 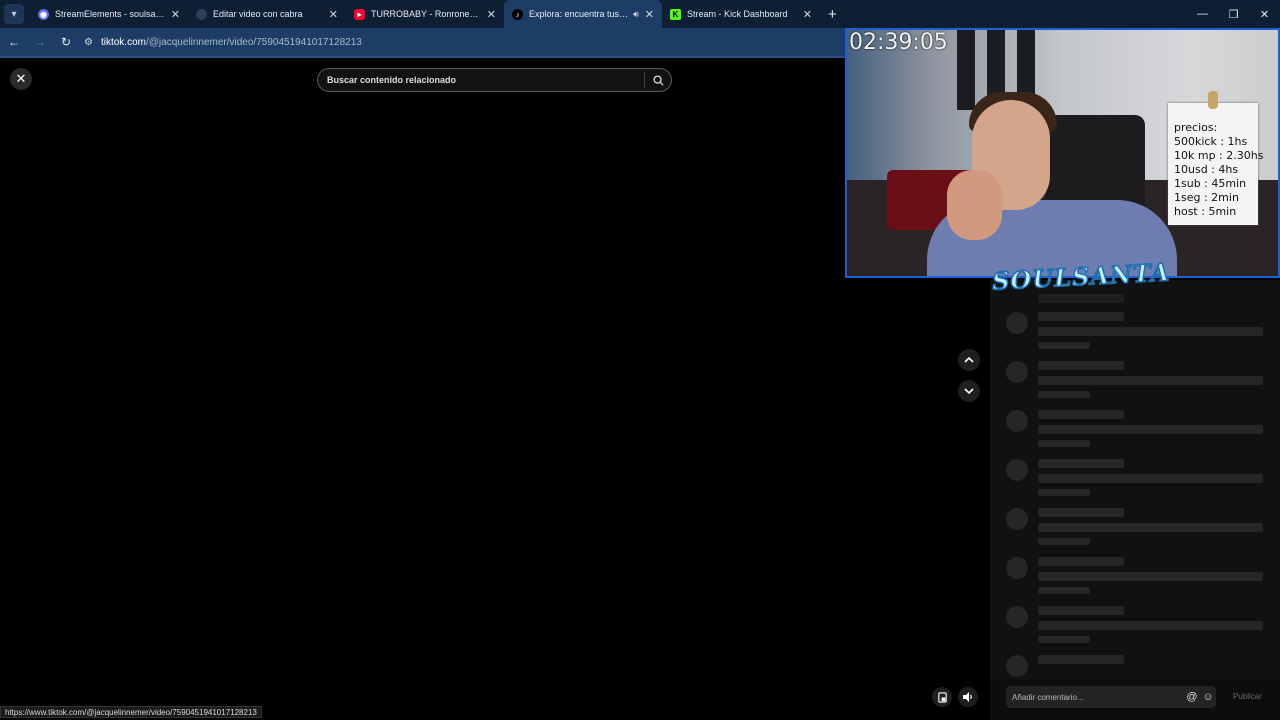 I want to click on tab-kick: K Stream - Kick Dashboard ✕, so click(x=741, y=14).